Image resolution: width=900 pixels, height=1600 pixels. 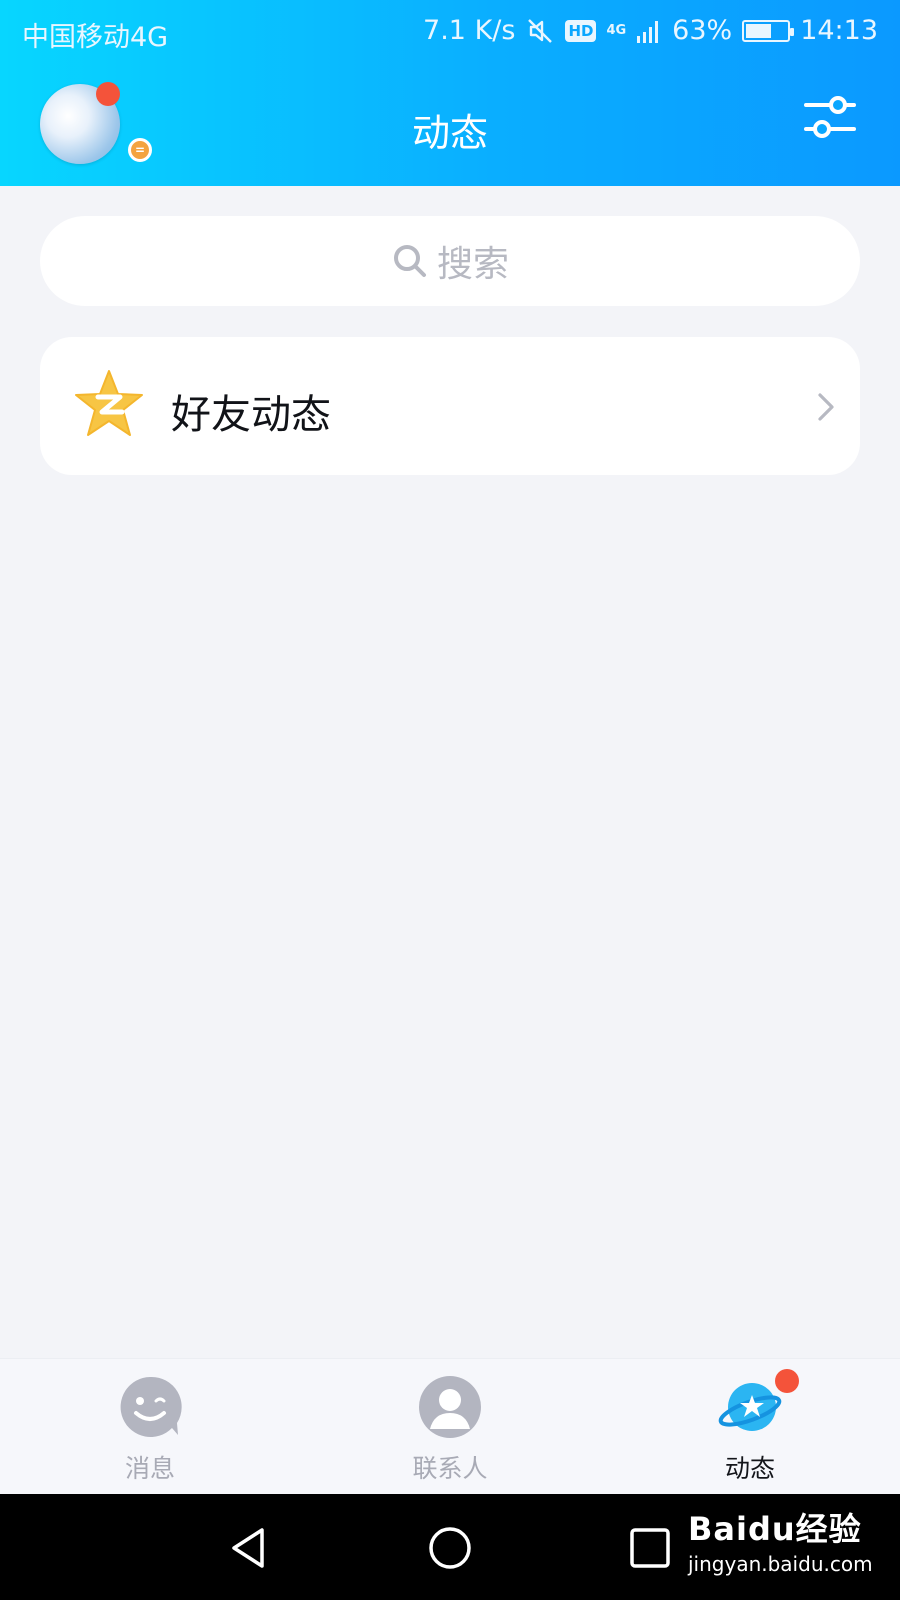 I want to click on carrier-label: 中国移动4G, so click(x=95, y=37).